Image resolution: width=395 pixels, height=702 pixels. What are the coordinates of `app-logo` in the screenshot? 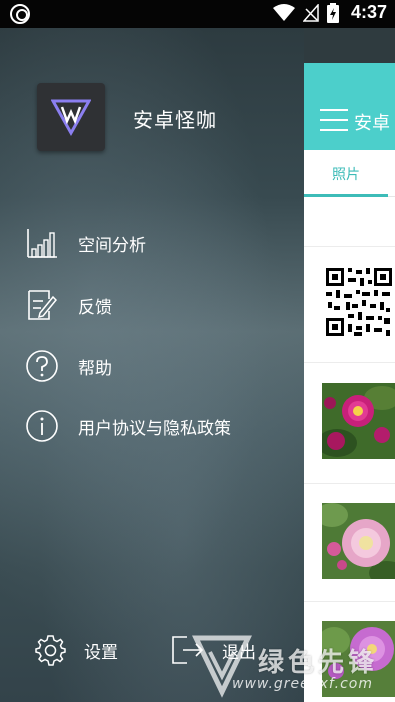 It's located at (71, 117).